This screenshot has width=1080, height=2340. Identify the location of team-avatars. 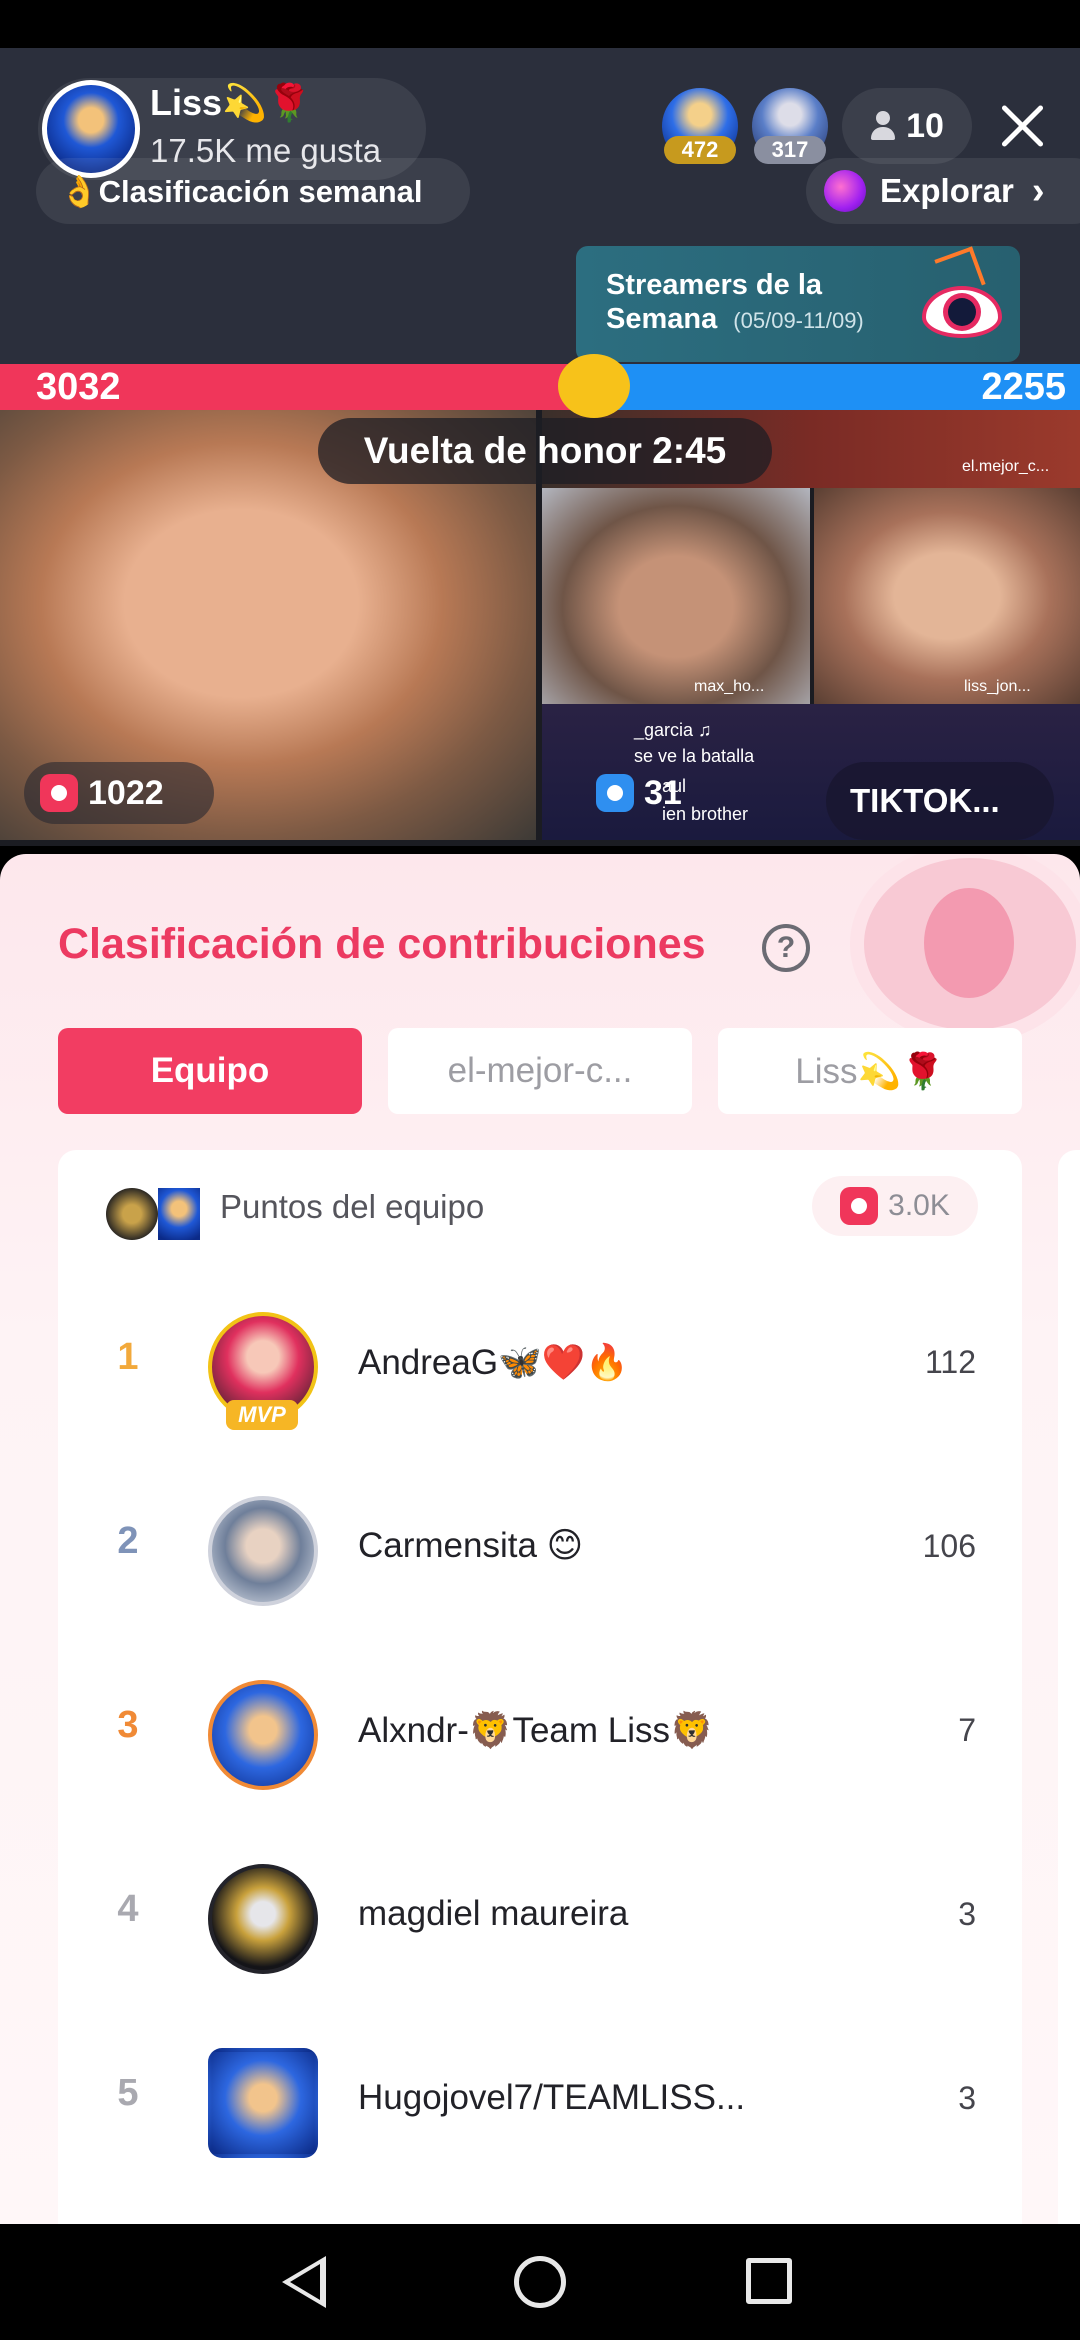
(156, 1214).